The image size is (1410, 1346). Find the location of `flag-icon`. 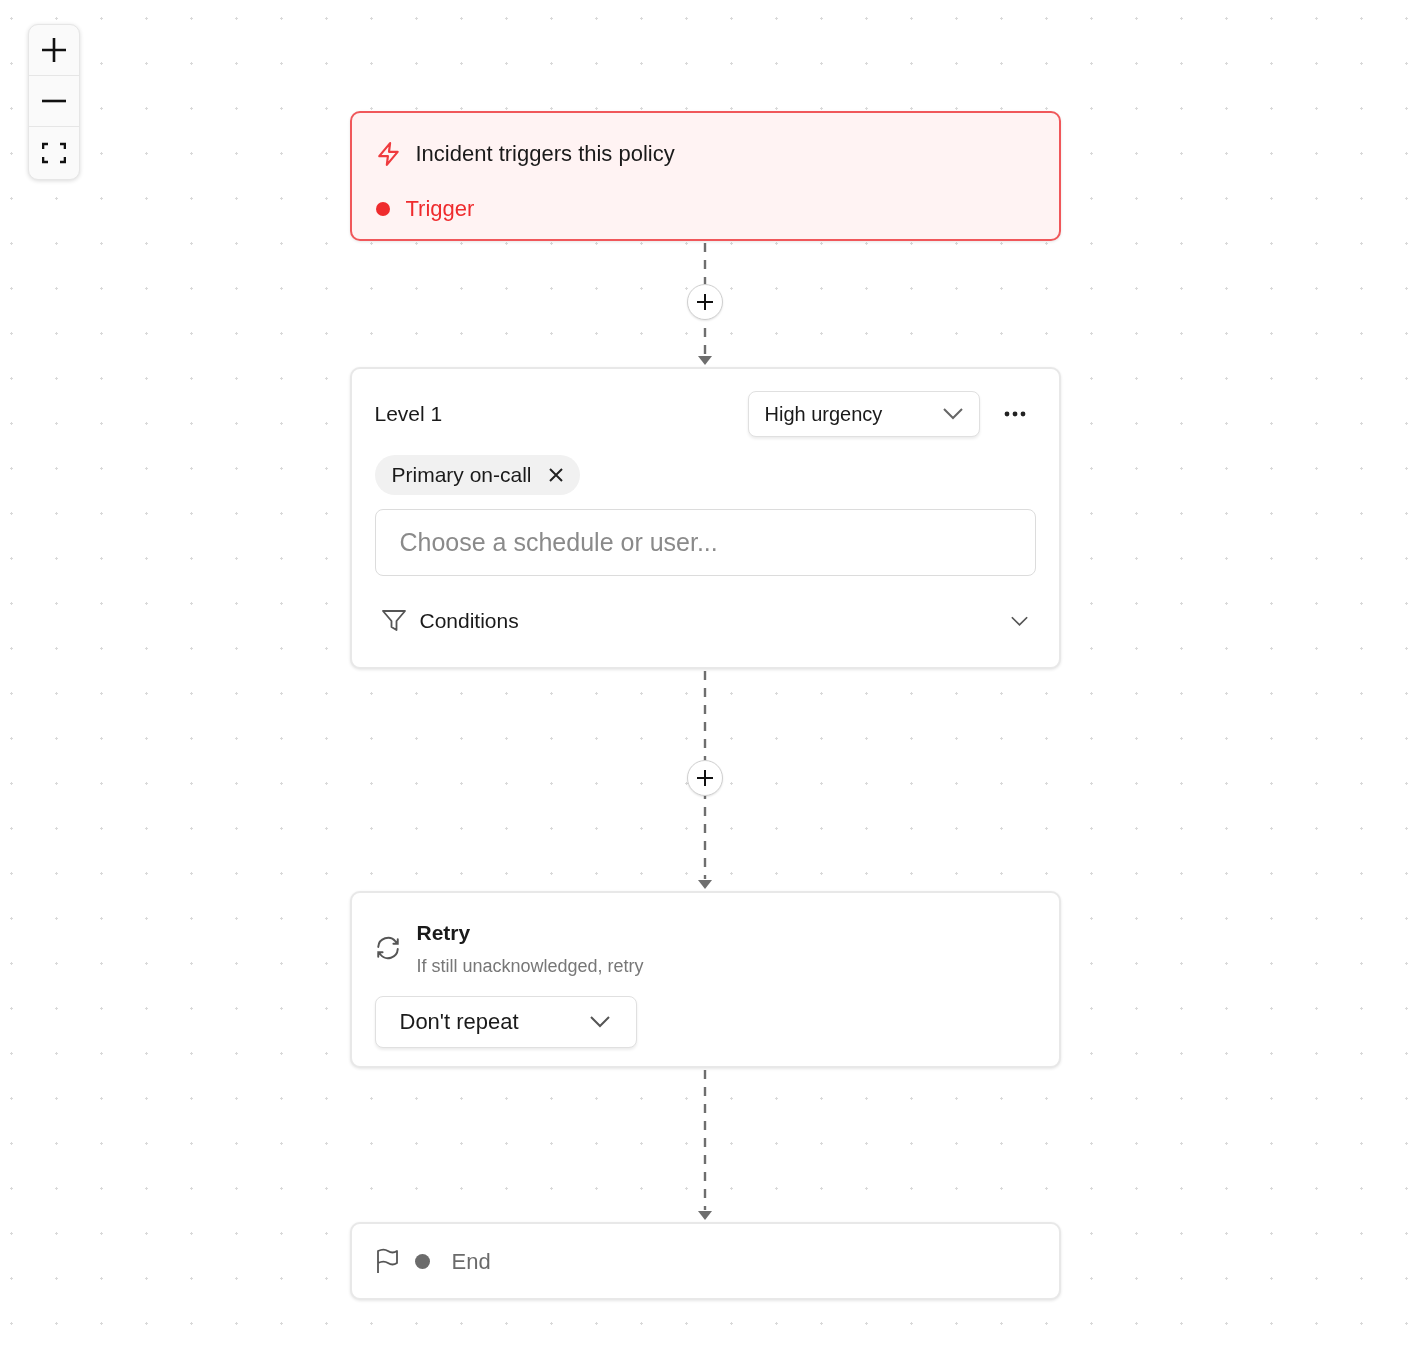

flag-icon is located at coordinates (386, 1261).